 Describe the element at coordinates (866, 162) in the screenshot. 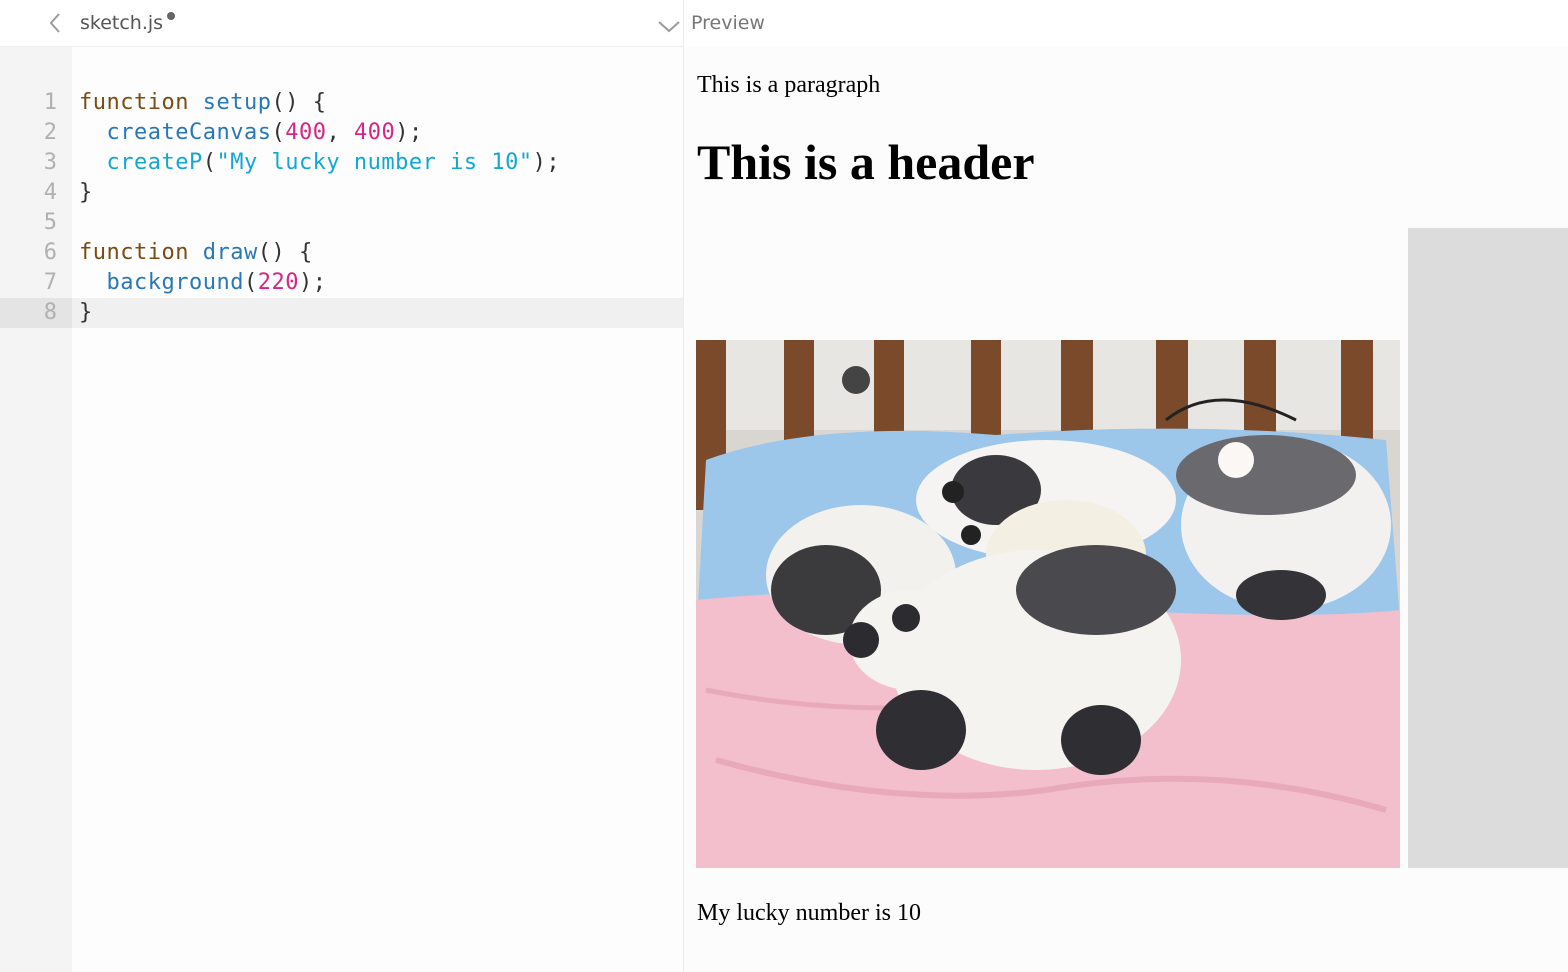

I see `preview-header-text: This is a header` at that location.